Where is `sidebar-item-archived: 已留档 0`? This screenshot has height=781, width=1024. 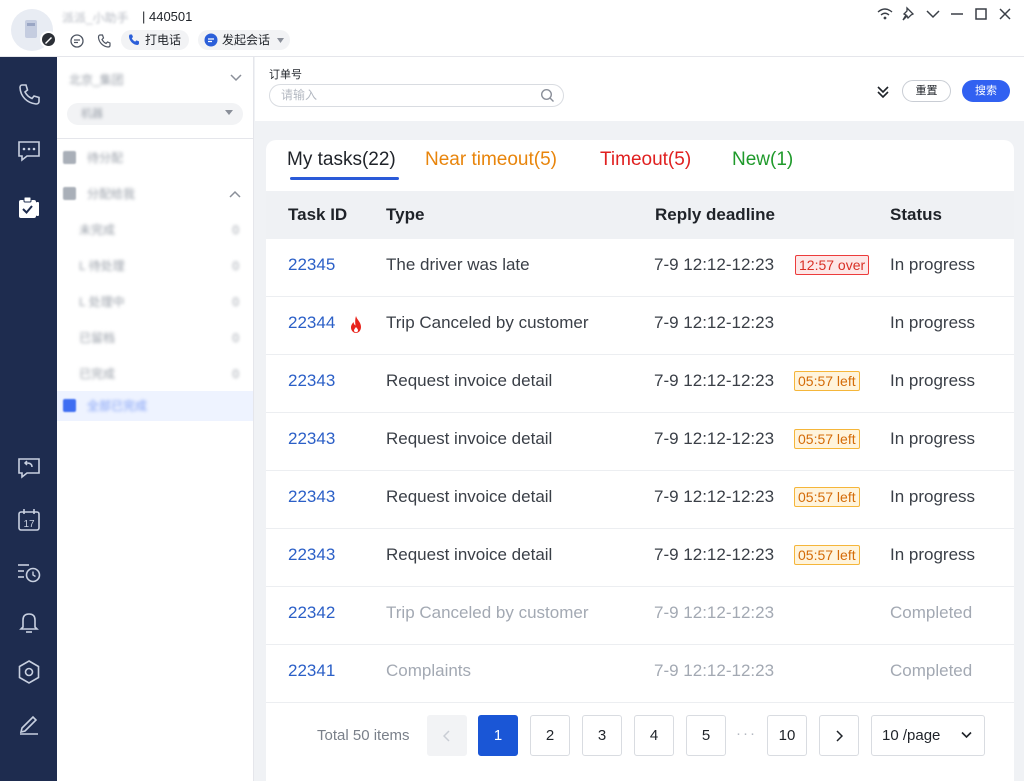 sidebar-item-archived: 已留档 0 is located at coordinates (155, 338).